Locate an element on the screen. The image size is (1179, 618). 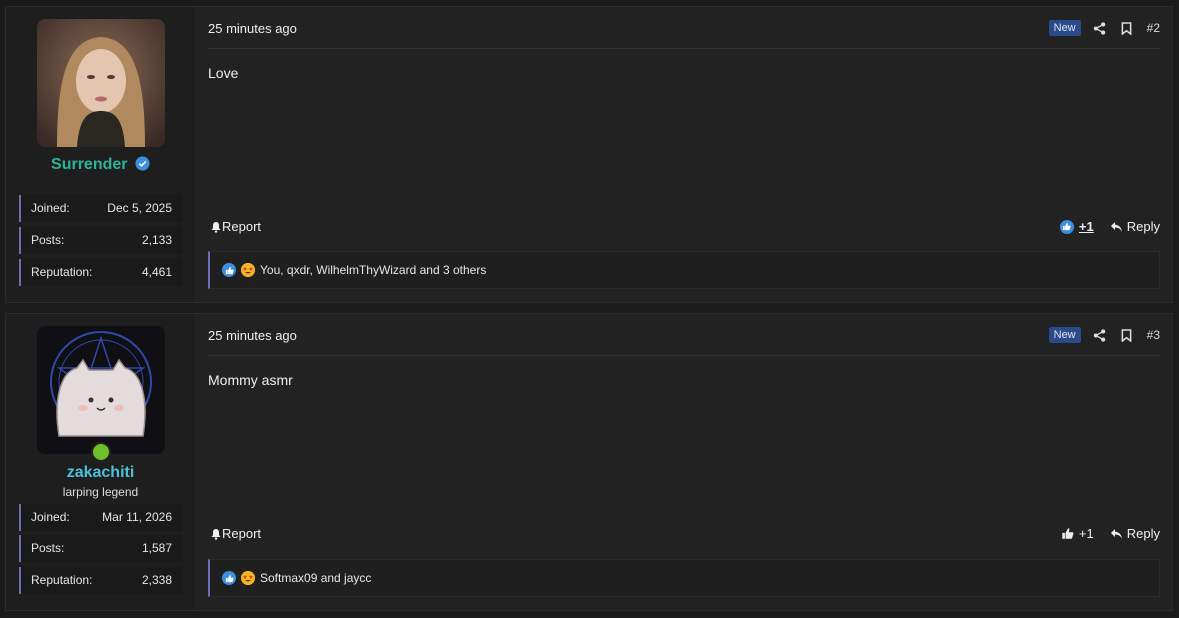
stat-joined: Joined: Mar 11, 2026 is located at coordinates (100, 517).